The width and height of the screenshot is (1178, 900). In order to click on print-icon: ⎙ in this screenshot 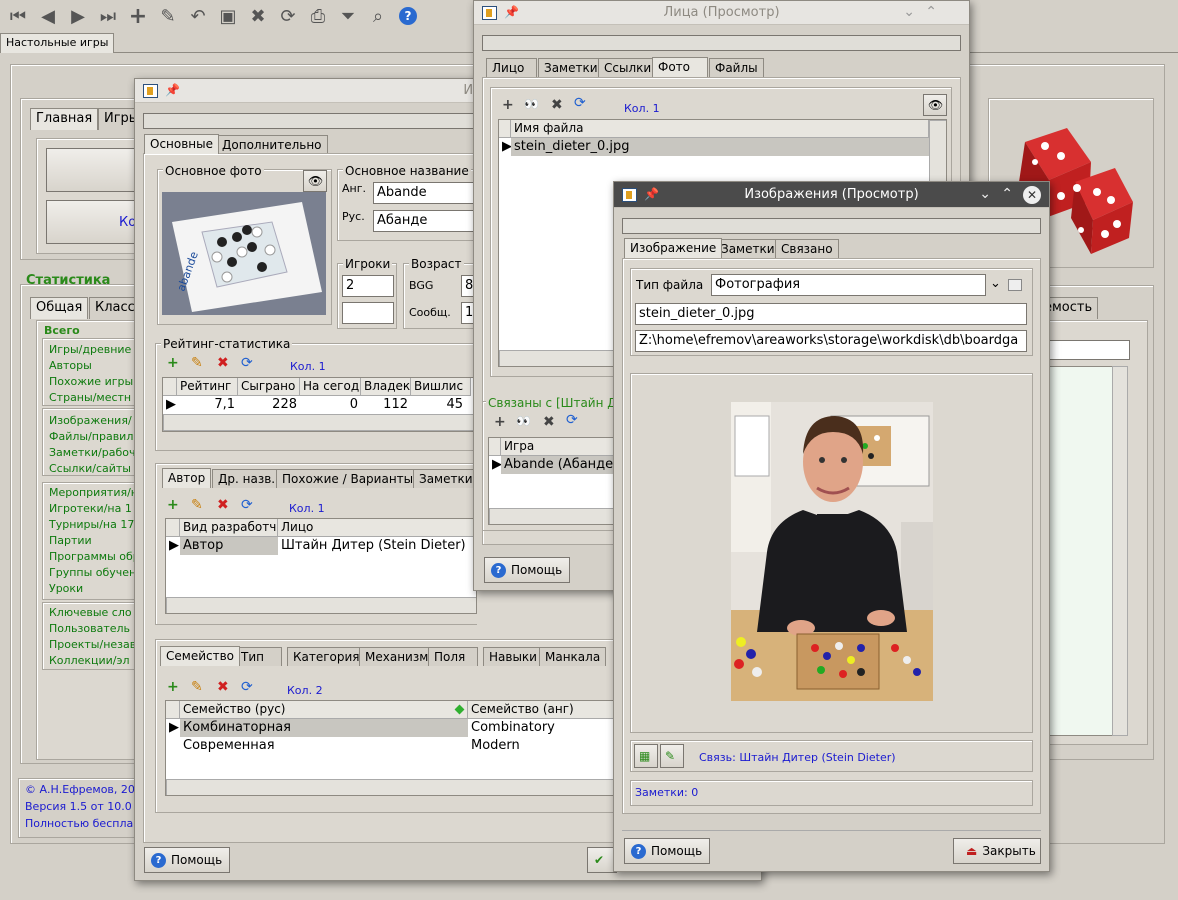, I will do `click(318, 16)`.